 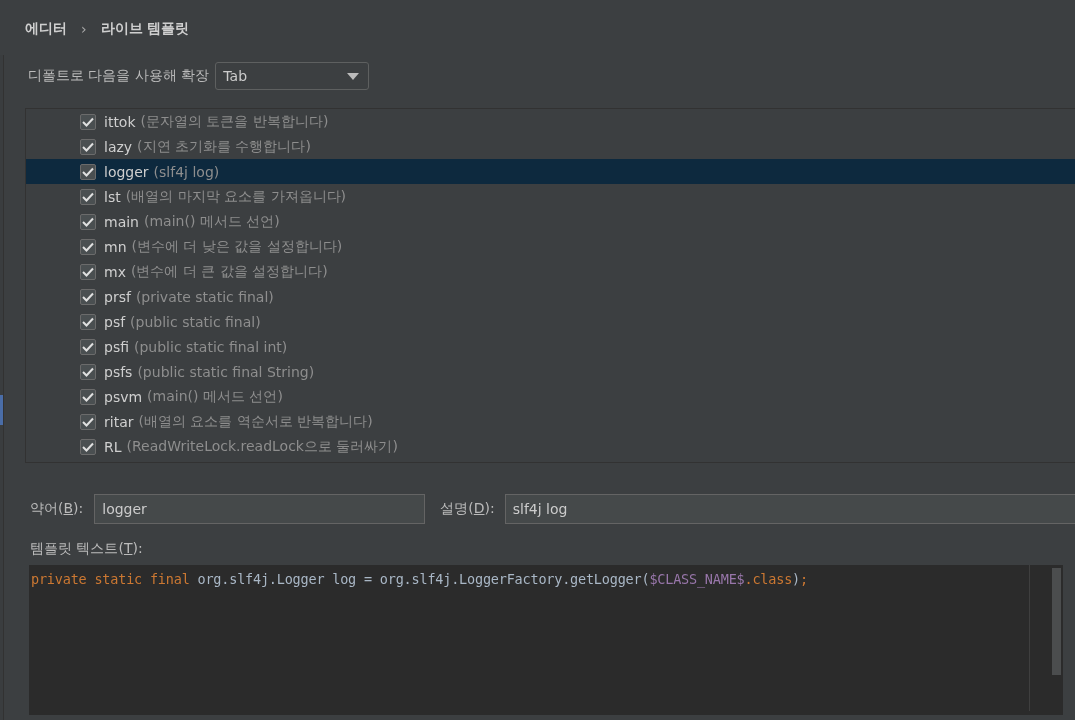 I want to click on template-abbreviation: main, so click(x=121, y=221).